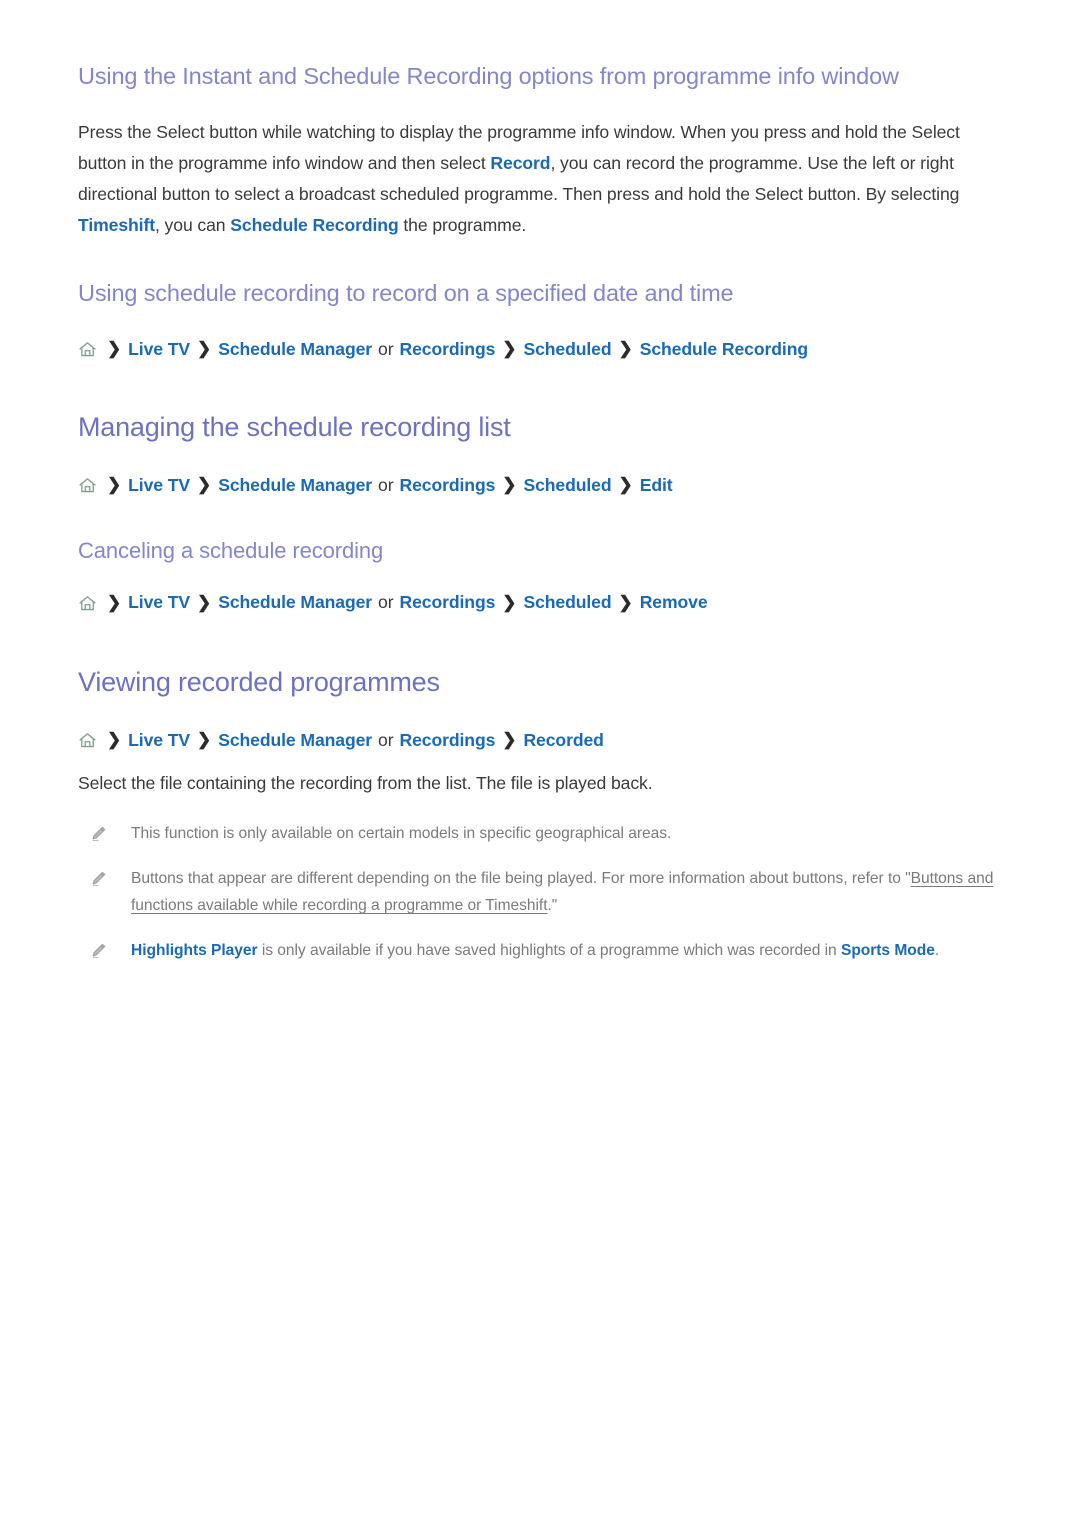 Image resolution: width=1080 pixels, height=1527 pixels. Describe the element at coordinates (192, 225) in the screenshot. I see `paragraph-text-part-3: , you can` at that location.